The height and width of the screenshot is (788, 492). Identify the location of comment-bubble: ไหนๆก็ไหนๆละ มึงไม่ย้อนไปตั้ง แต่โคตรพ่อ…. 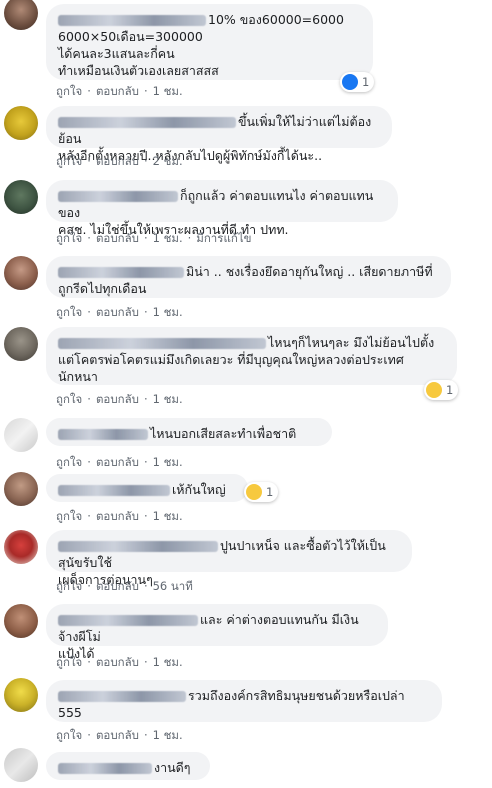
(251, 356).